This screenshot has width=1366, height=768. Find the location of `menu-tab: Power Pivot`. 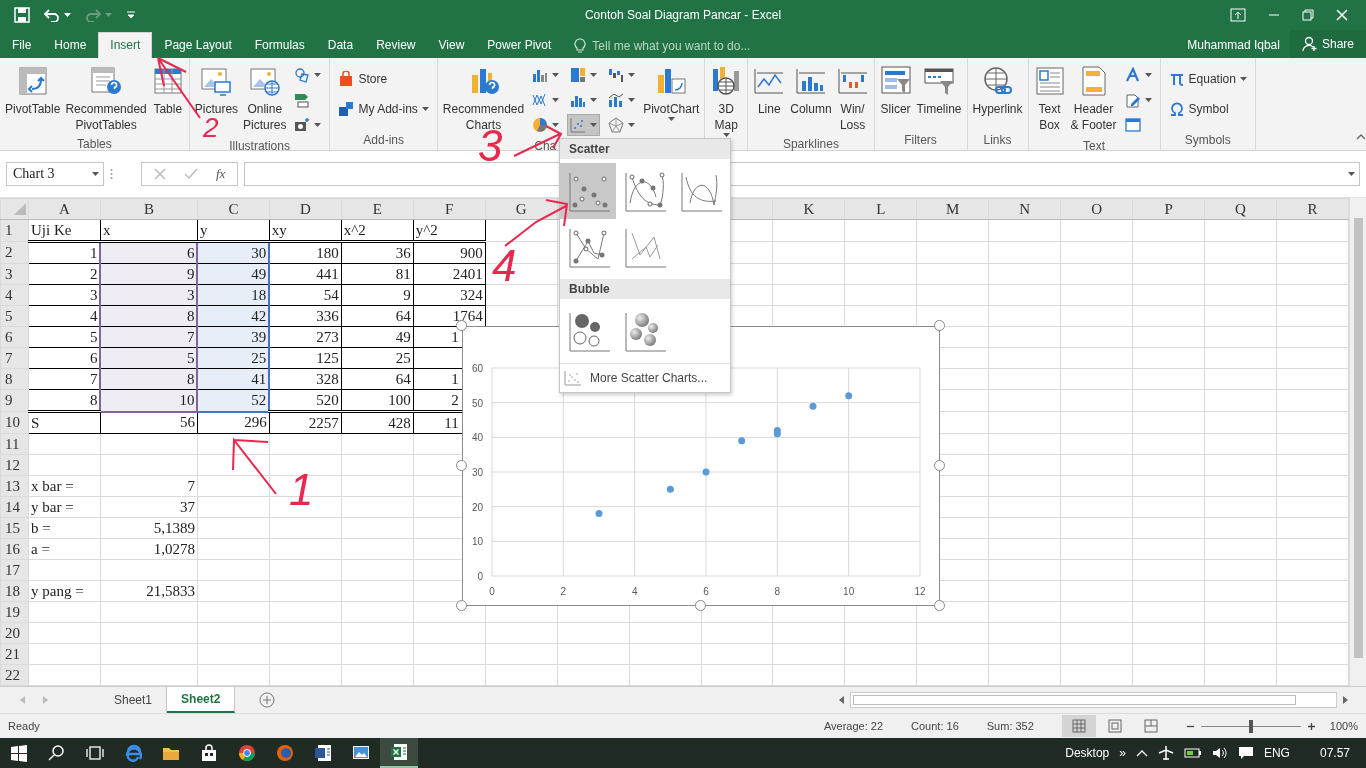

menu-tab: Power Pivot is located at coordinates (519, 45).